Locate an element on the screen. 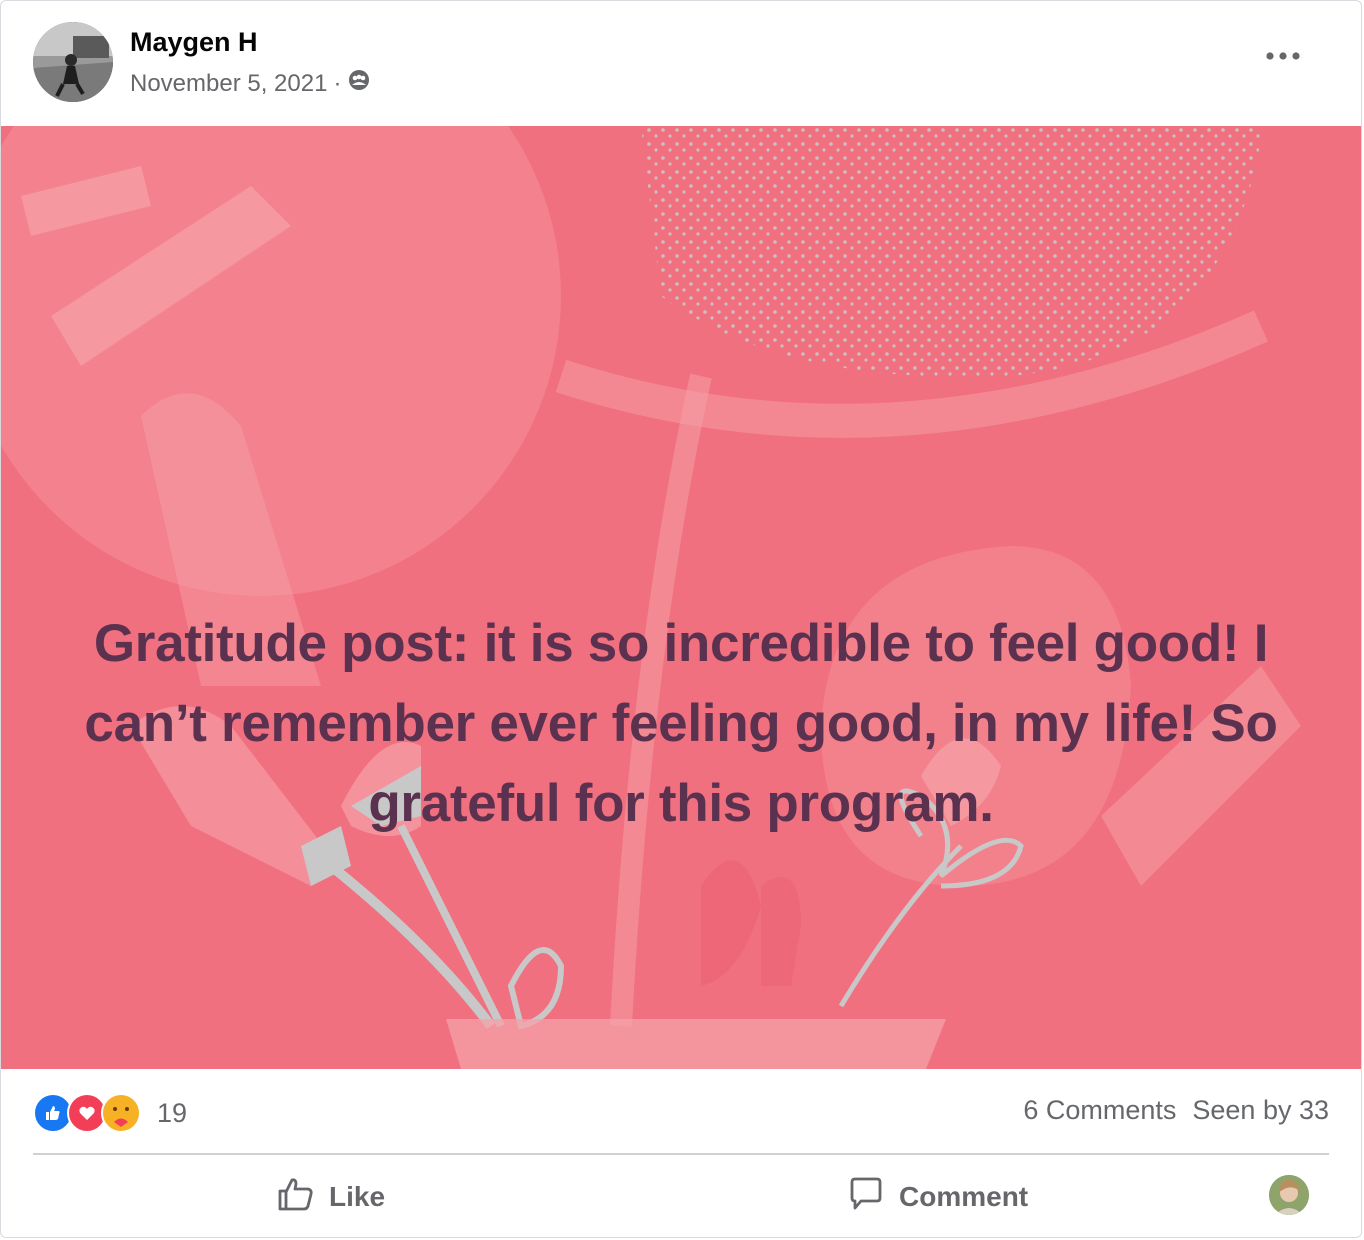 This screenshot has width=1364, height=1240. like-label: Like is located at coordinates (357, 1196).